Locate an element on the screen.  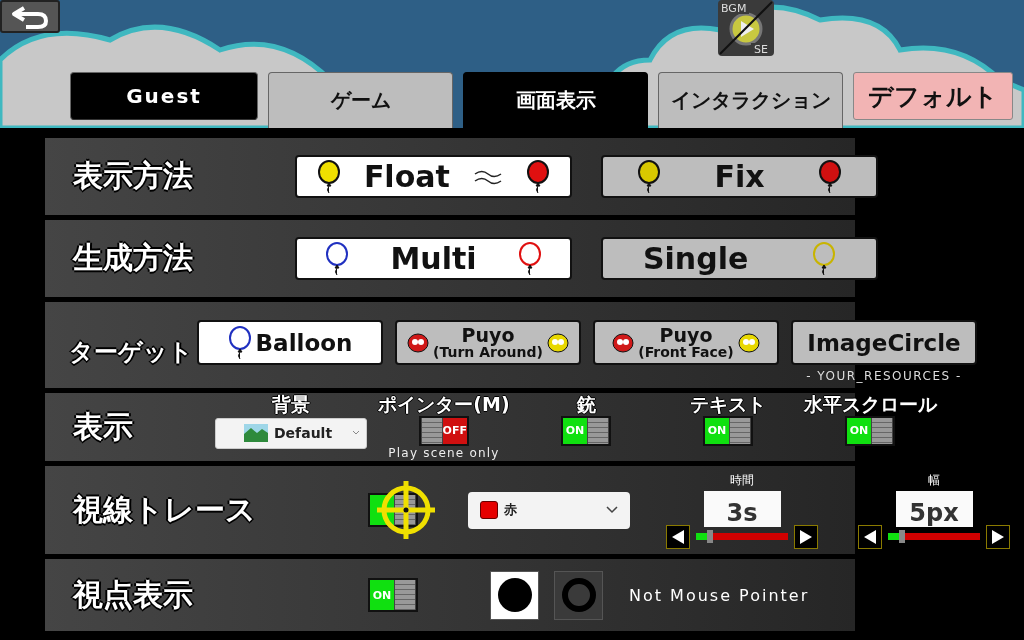
row-label: 視点表示 is located at coordinates (132, 594).